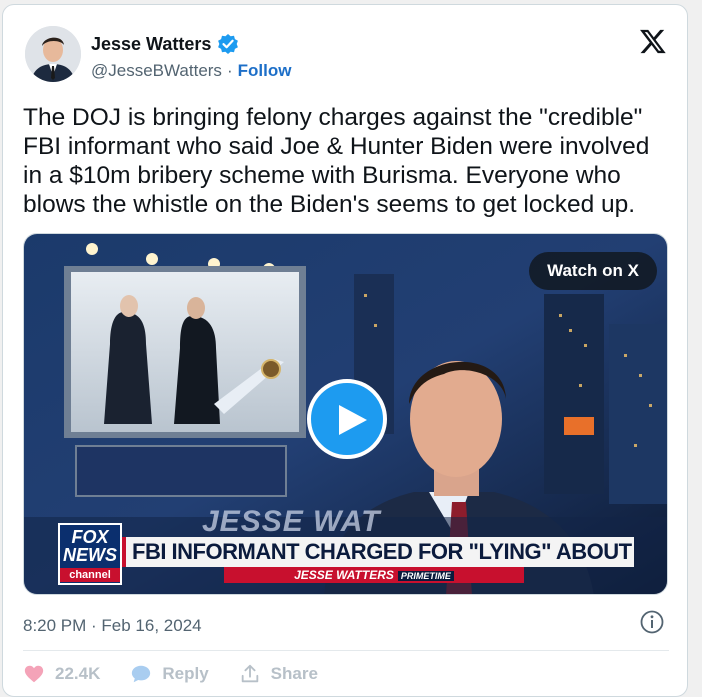 The height and width of the screenshot is (697, 702). What do you see at coordinates (90, 575) in the screenshot?
I see `network-logo-line3: channel` at bounding box center [90, 575].